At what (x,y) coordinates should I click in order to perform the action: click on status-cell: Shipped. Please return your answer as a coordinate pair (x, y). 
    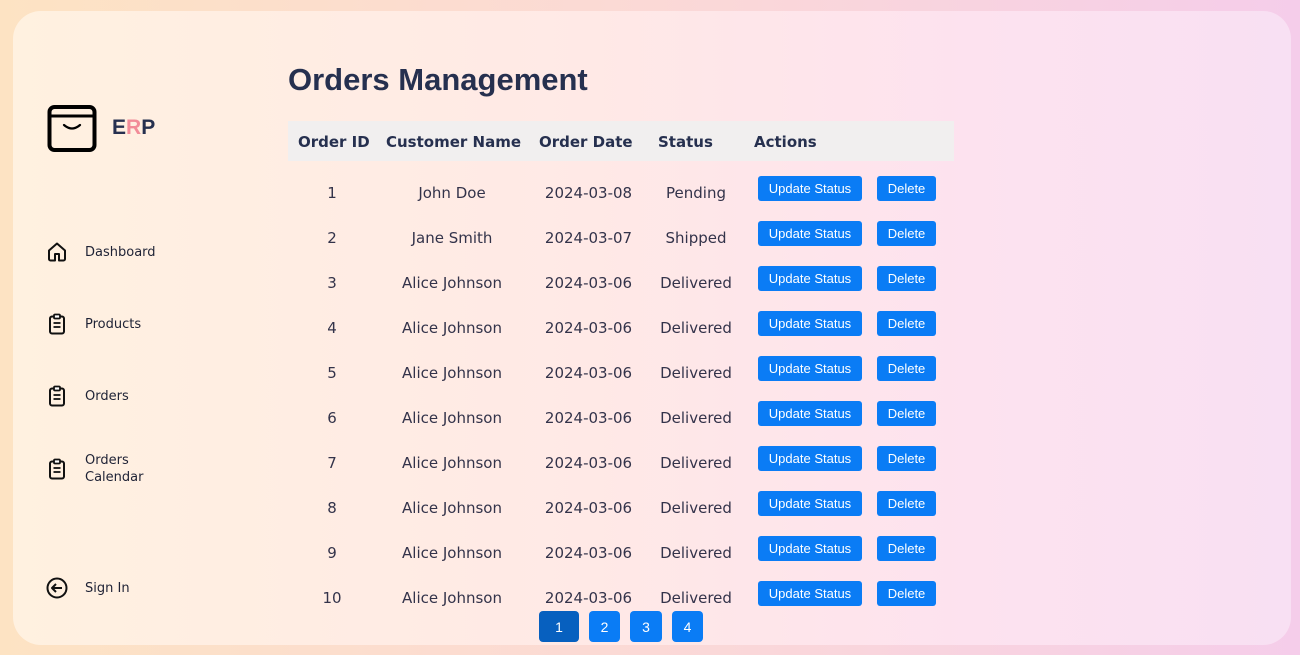
    Looking at the image, I should click on (696, 238).